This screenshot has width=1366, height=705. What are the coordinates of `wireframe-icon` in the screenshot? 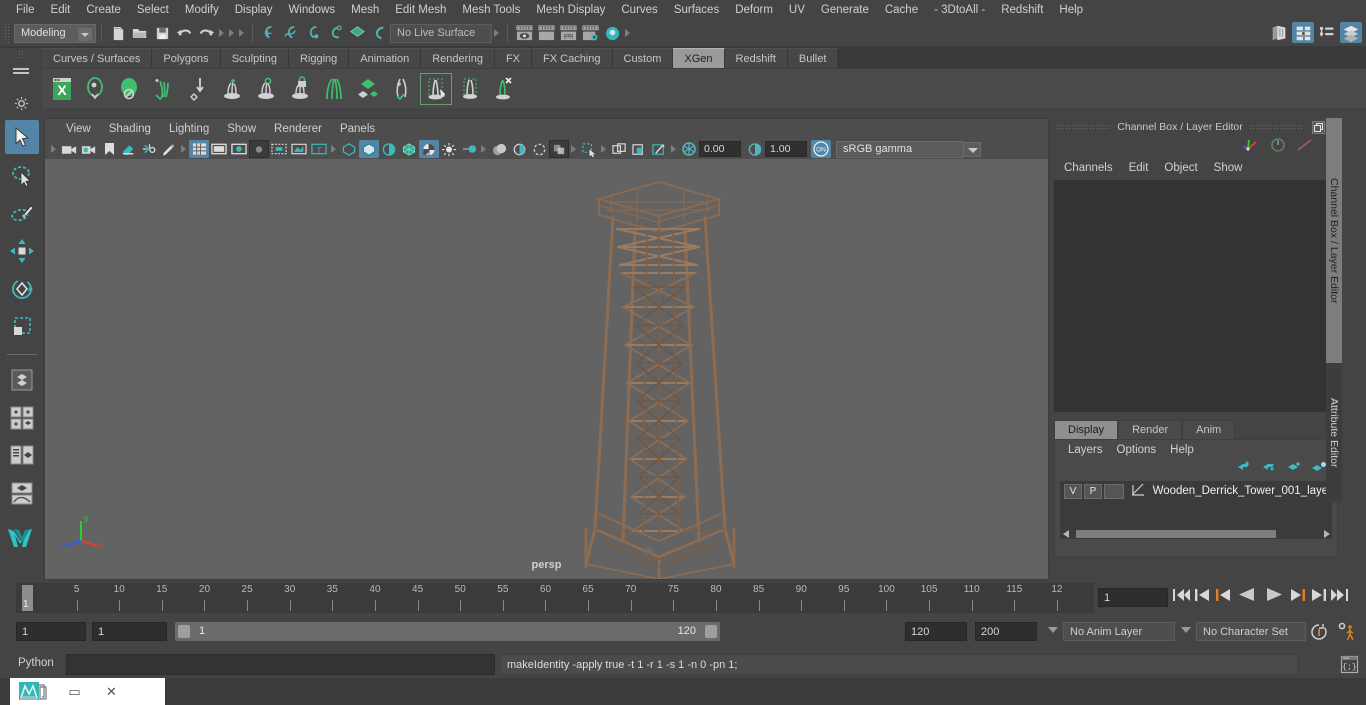 It's located at (349, 149).